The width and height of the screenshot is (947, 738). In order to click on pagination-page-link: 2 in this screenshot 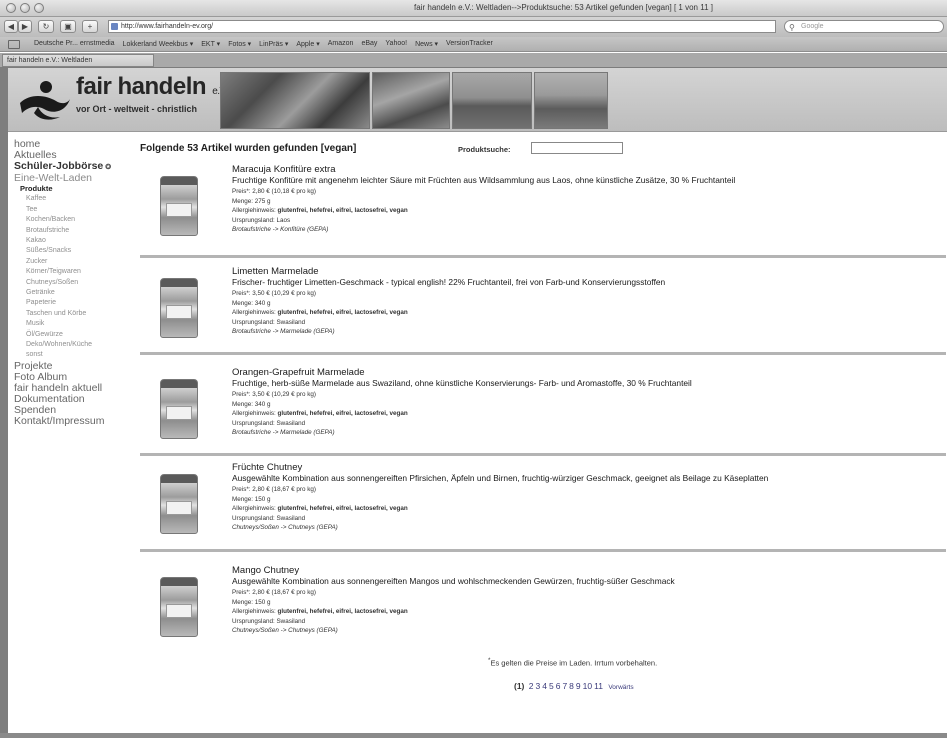, I will do `click(531, 686)`.